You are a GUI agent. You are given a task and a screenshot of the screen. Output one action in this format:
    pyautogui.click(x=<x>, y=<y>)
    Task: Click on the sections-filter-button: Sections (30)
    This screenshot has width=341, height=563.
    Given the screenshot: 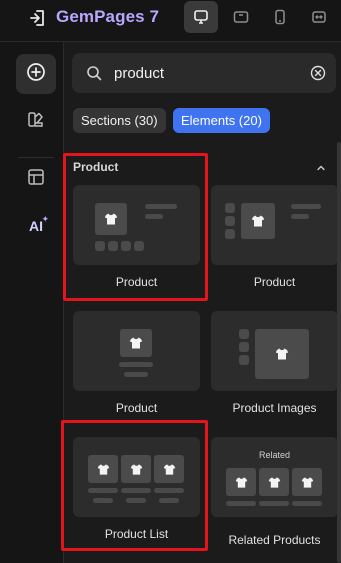 What is the action you would take?
    pyautogui.click(x=119, y=120)
    